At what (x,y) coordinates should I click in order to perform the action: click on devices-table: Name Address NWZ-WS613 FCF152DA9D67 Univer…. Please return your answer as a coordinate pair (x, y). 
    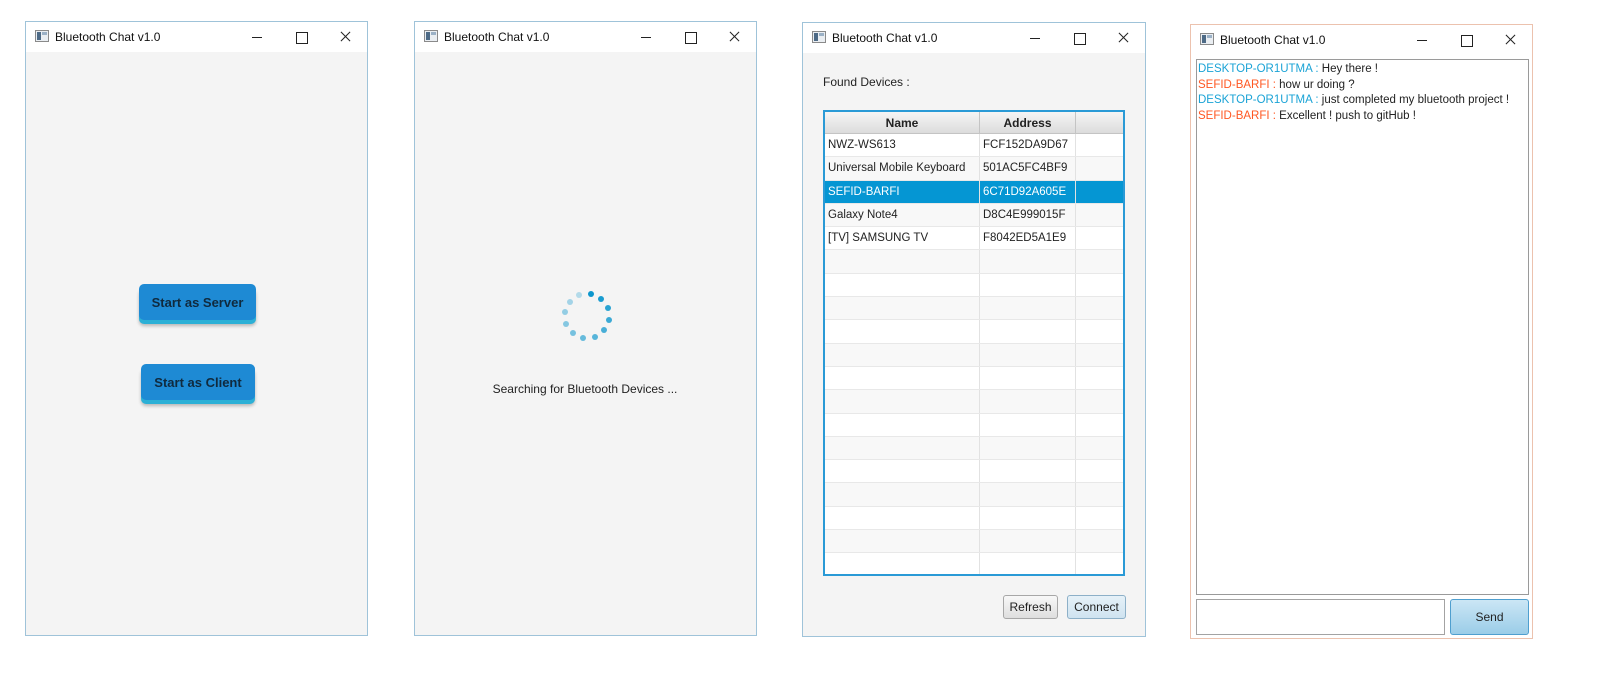
    Looking at the image, I should click on (974, 343).